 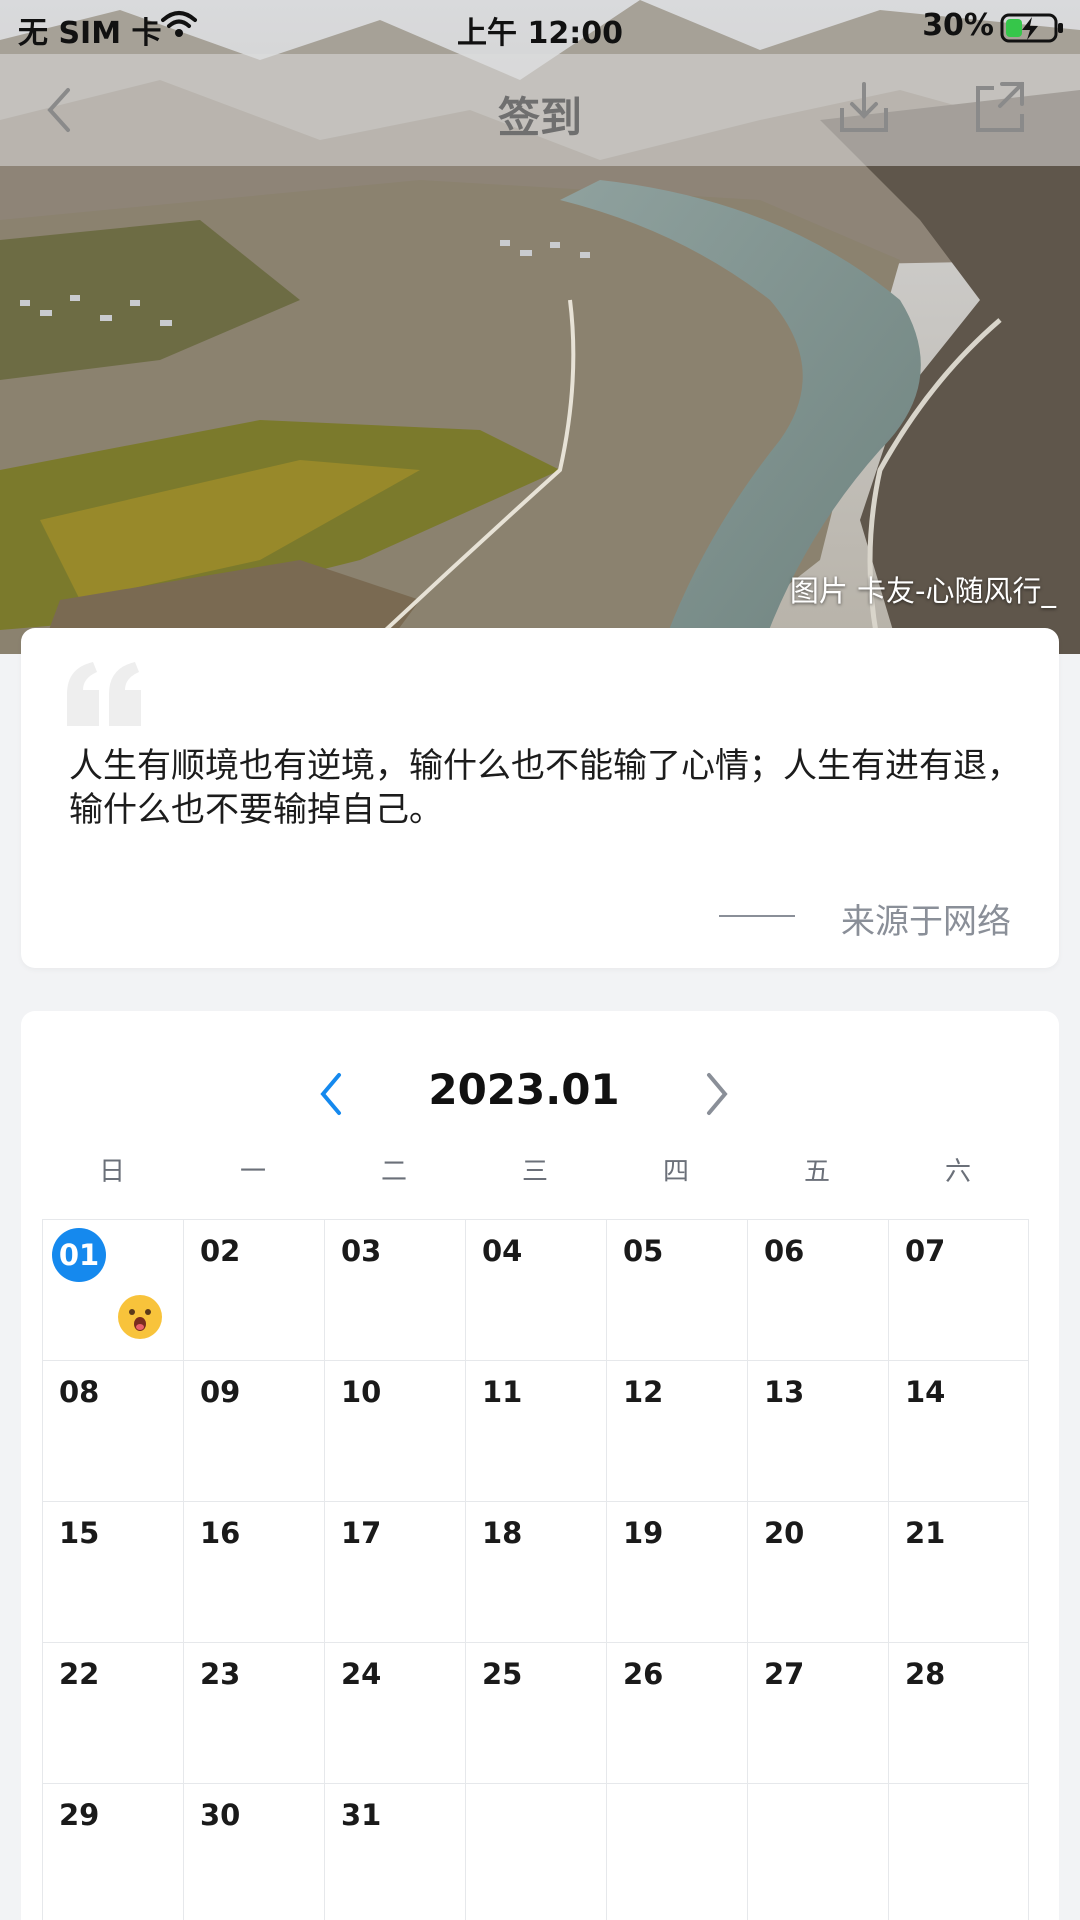 I want to click on weekday-label: 五, so click(x=816, y=1172).